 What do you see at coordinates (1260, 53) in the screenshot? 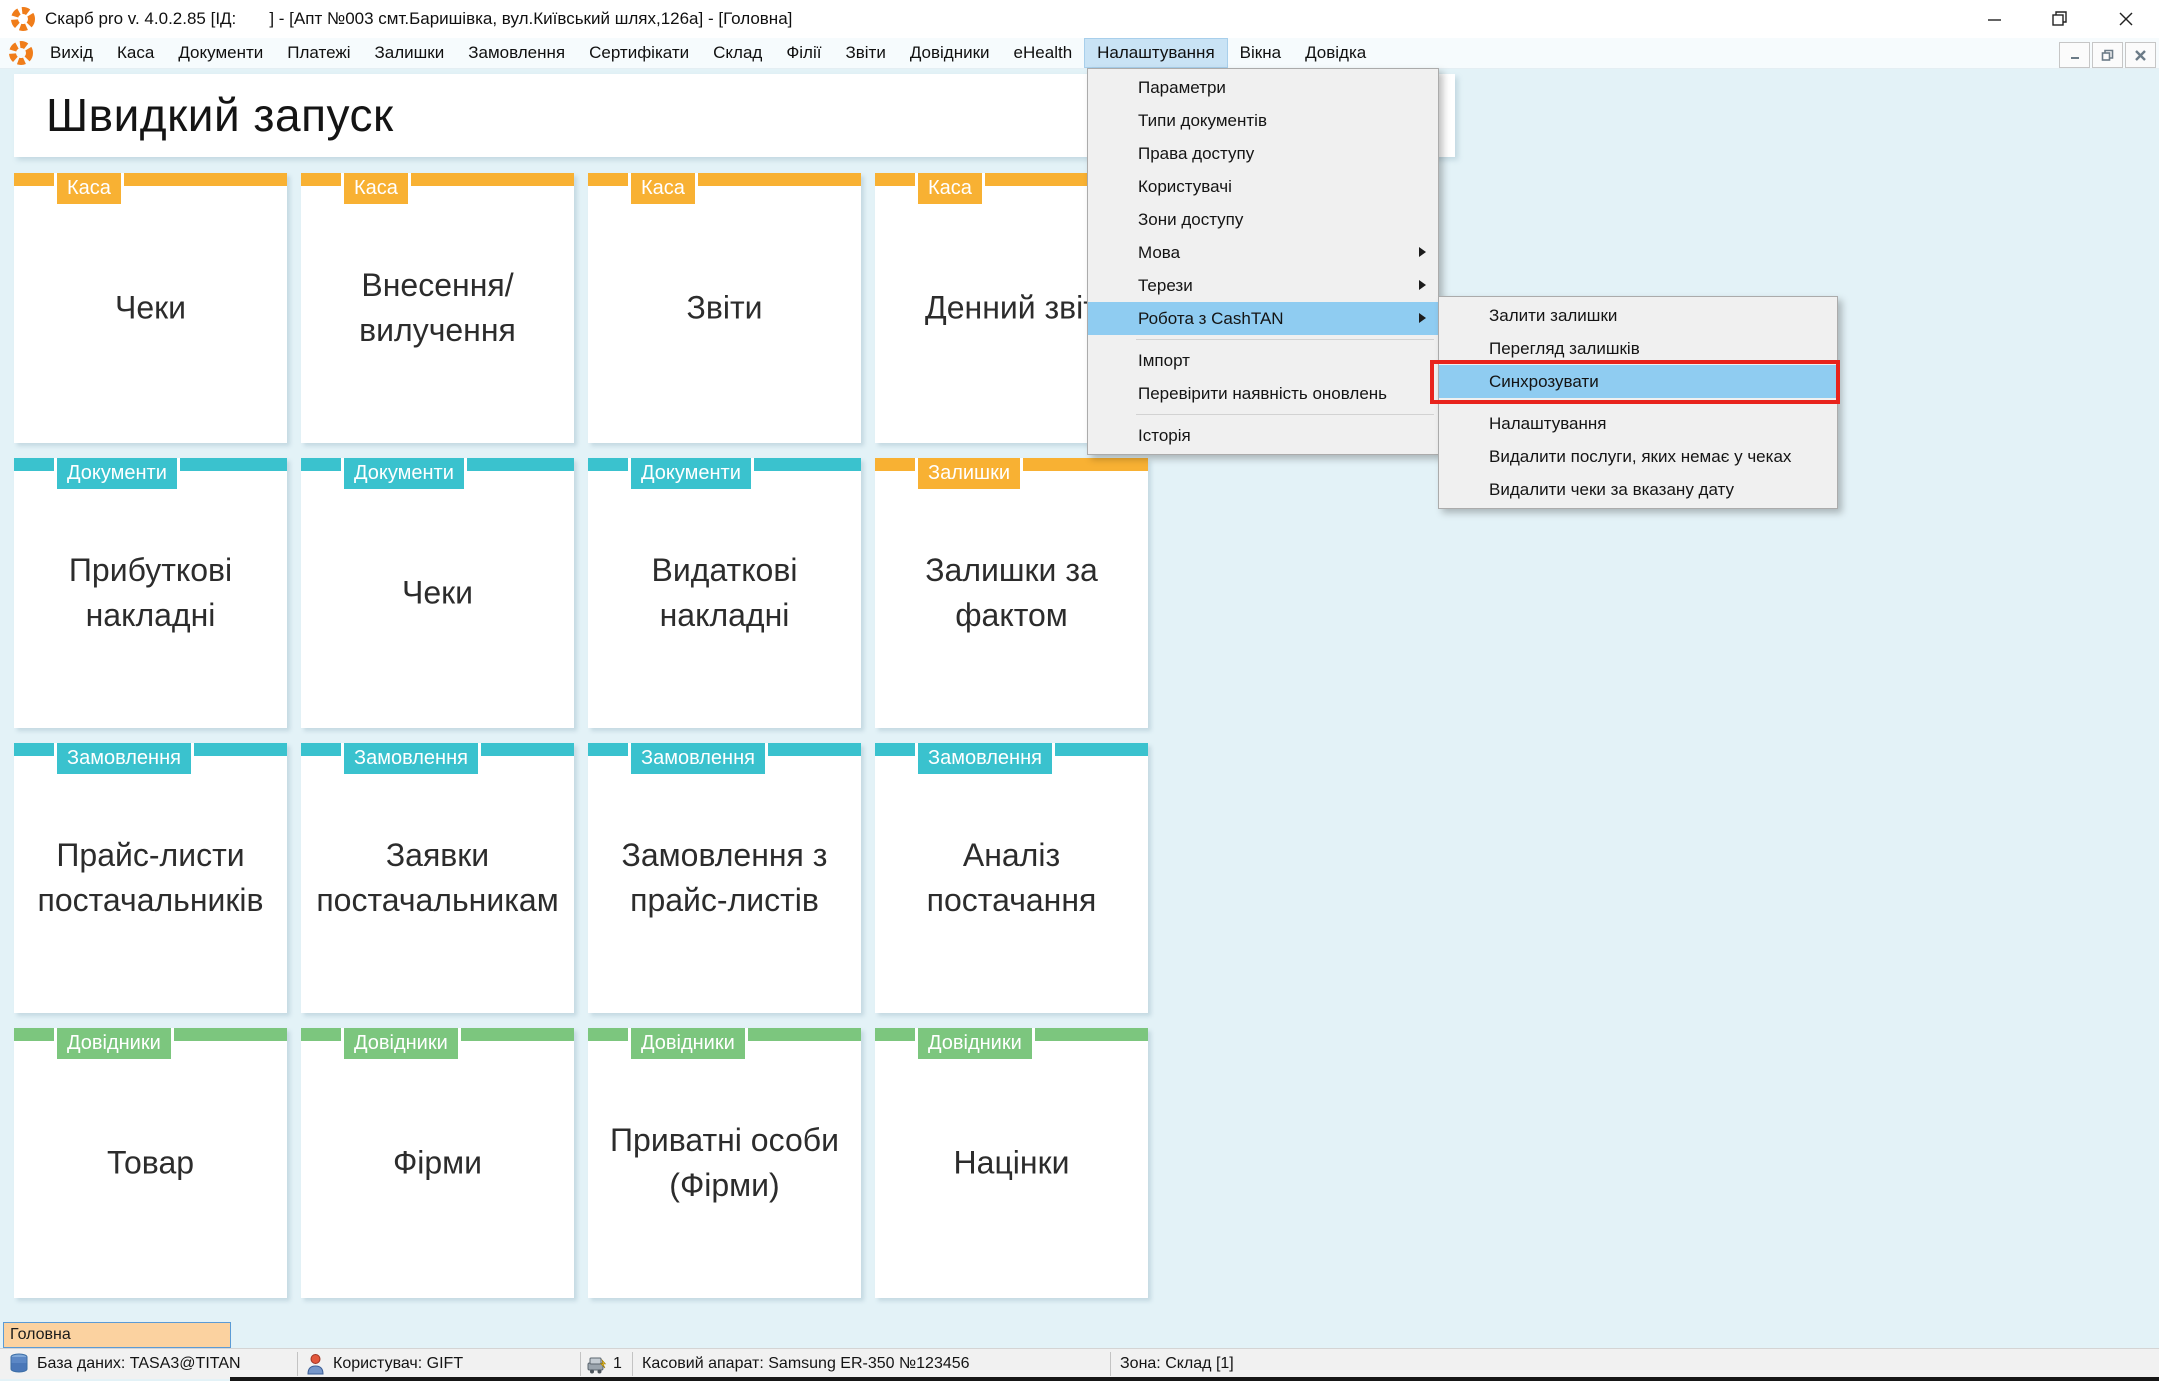
I see `menu-item-vikna: Вікна` at bounding box center [1260, 53].